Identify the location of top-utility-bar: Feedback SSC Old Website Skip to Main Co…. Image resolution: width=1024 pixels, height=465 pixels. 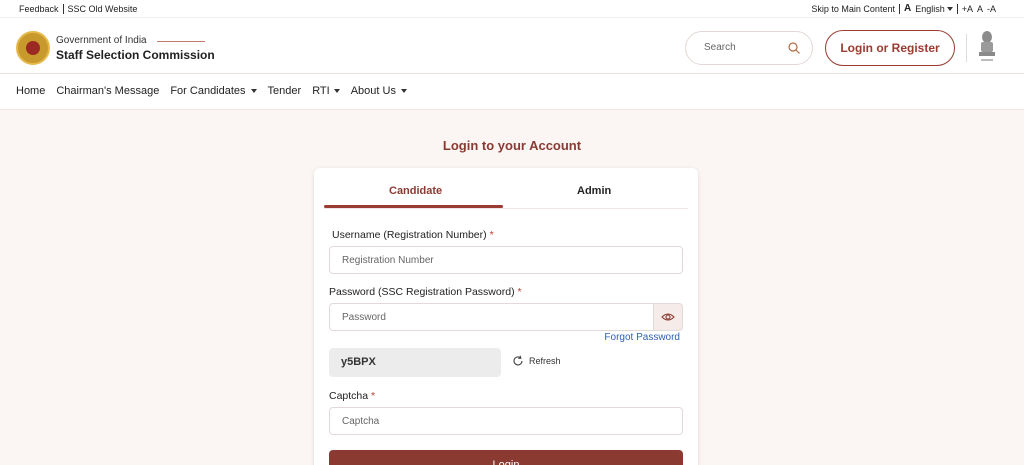
(512, 9).